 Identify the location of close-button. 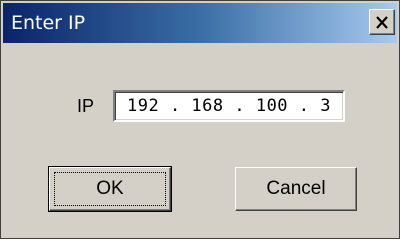
(382, 22).